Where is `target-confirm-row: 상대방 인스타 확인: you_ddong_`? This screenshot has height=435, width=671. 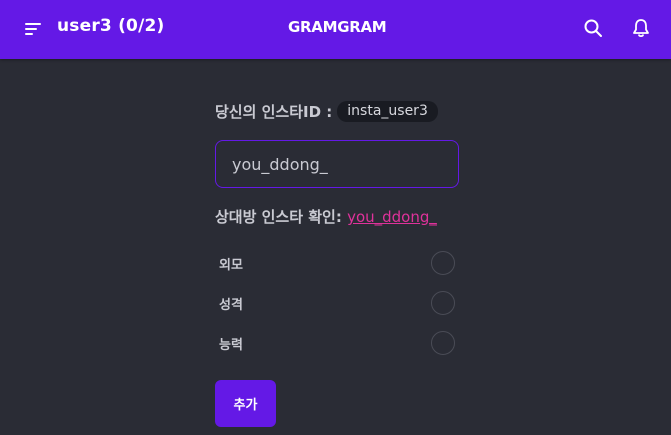
target-confirm-row: 상대방 인스타 확인: you_ddong_ is located at coordinates (326, 216).